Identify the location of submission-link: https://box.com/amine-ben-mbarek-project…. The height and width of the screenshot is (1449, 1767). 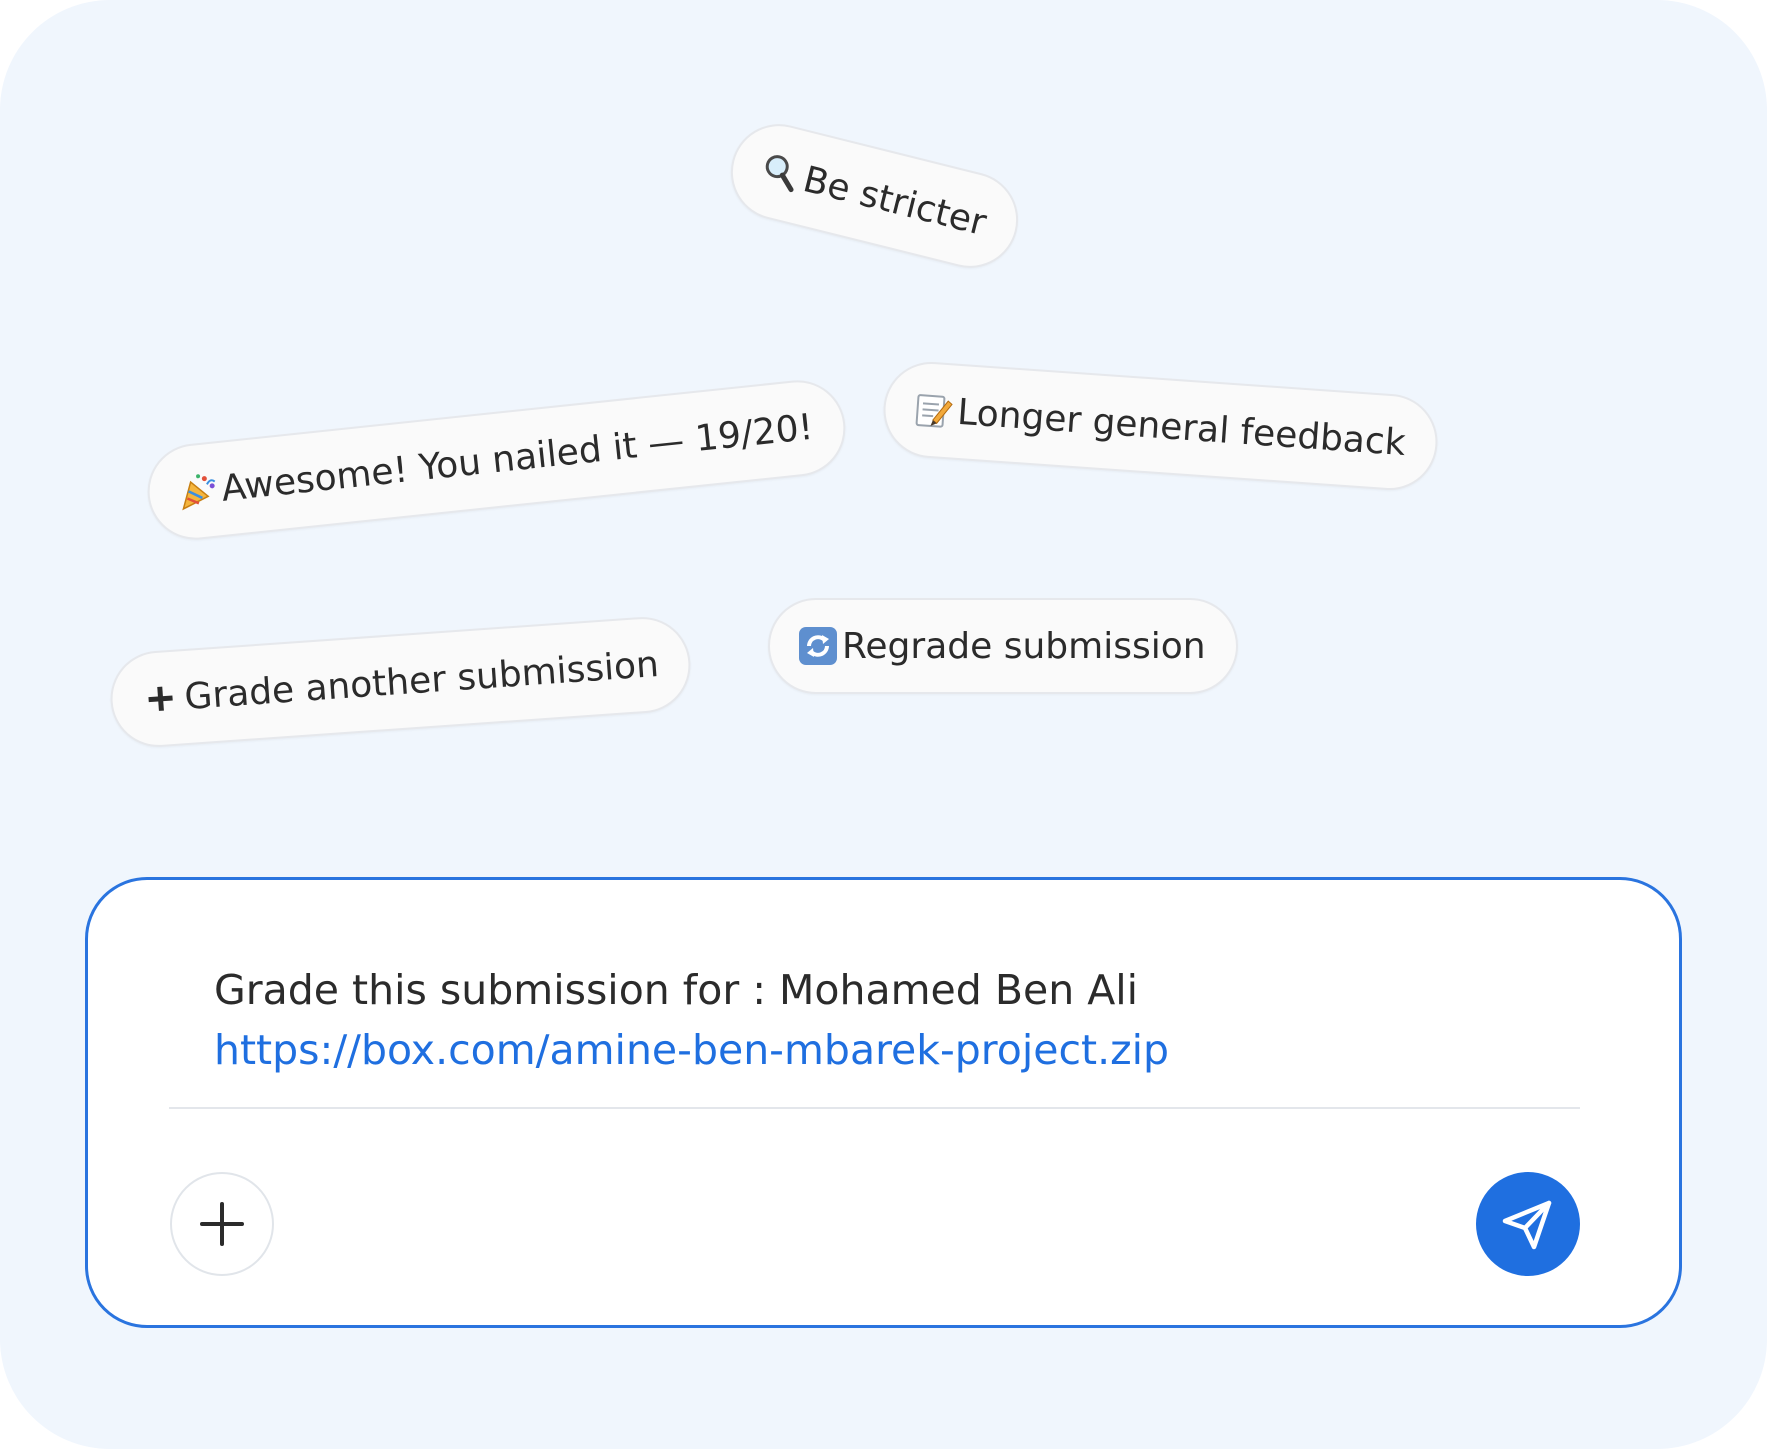
(691, 1050).